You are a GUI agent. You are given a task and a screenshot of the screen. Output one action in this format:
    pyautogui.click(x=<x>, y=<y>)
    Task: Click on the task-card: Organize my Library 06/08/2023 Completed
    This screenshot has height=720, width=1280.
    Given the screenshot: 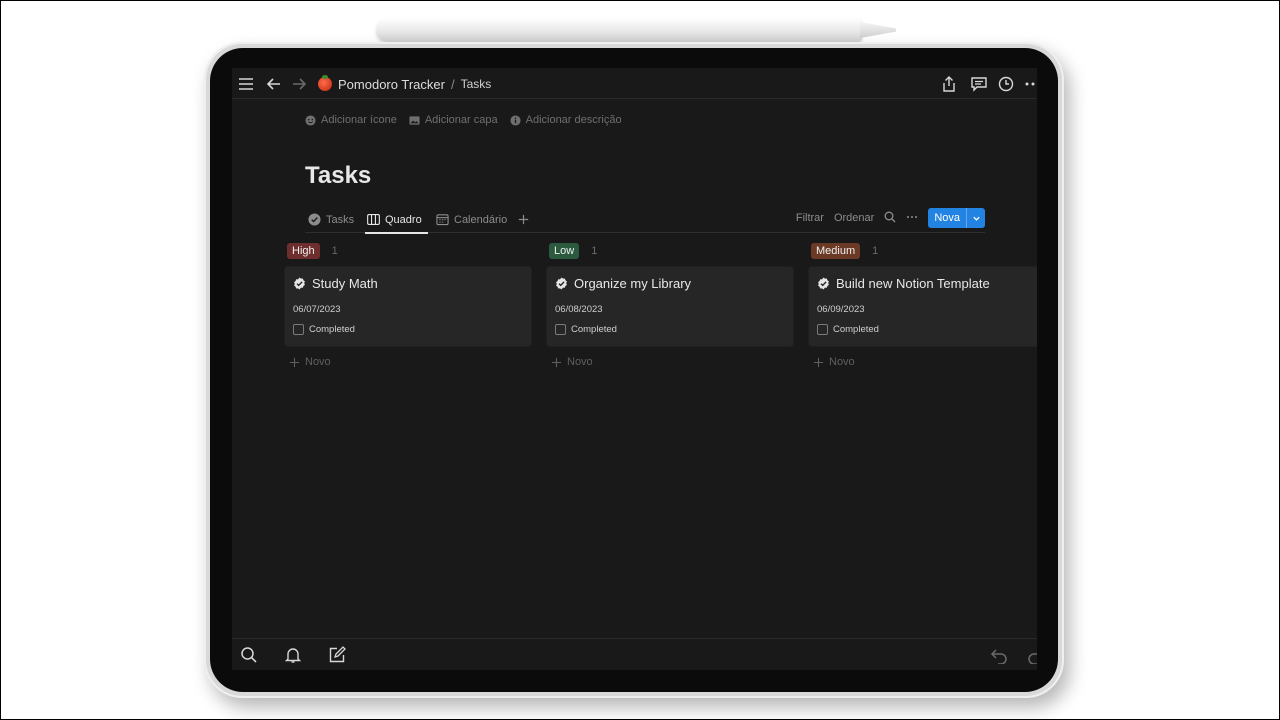 What is the action you would take?
    pyautogui.click(x=670, y=306)
    